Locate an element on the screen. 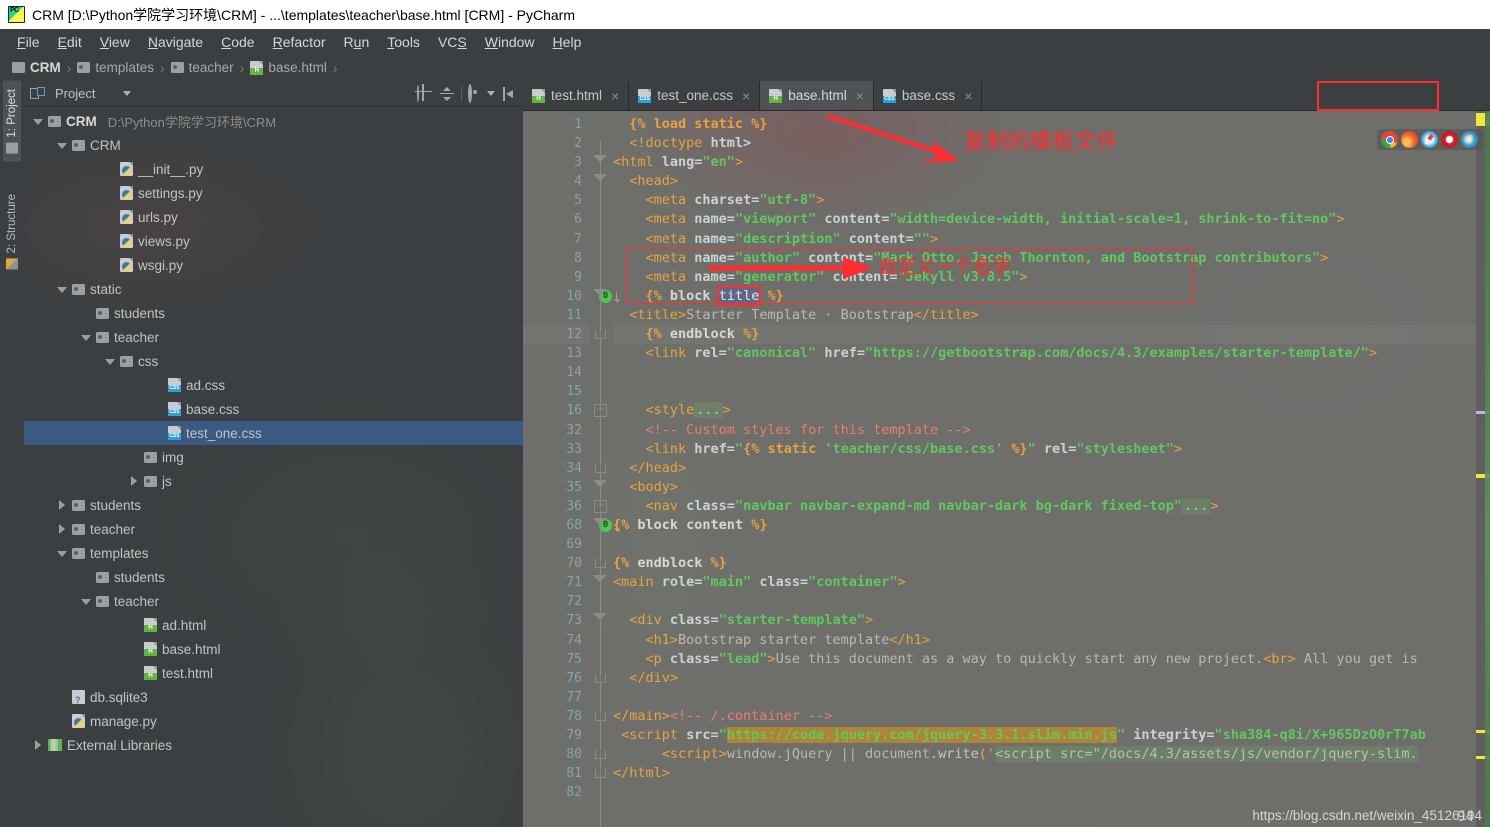  tree-item-js: js is located at coordinates (273, 481).